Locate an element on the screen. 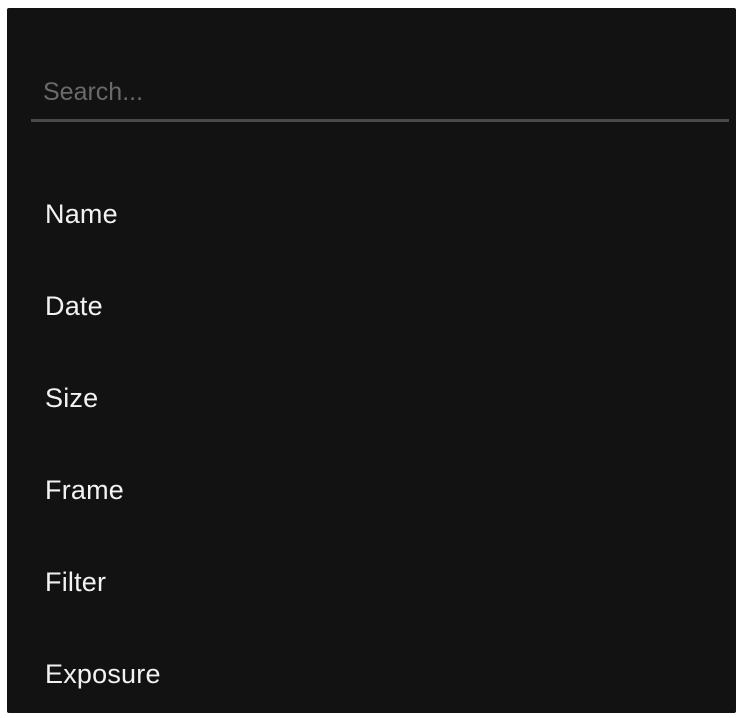 This screenshot has width=742, height=718. search-input is located at coordinates (380, 92).